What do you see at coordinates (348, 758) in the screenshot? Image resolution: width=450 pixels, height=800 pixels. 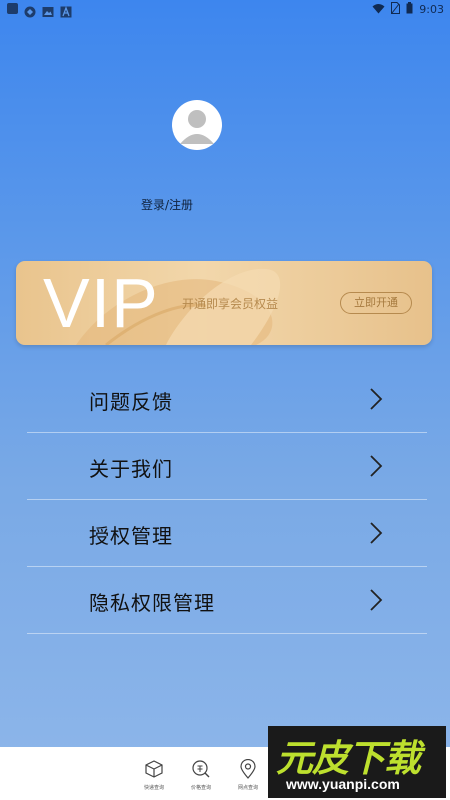 I see `watermark-title: 元皮下载` at bounding box center [348, 758].